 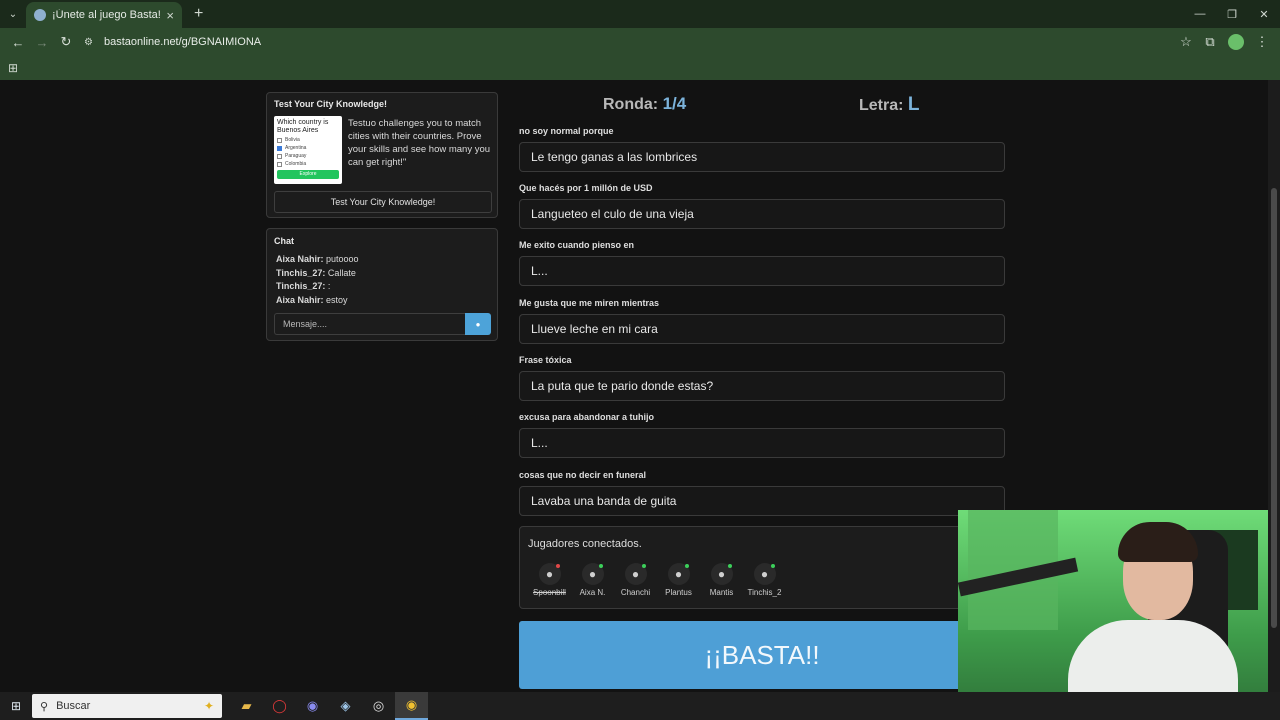 I want to click on category-input: Llueve leche en mi cara, so click(x=762, y=329).